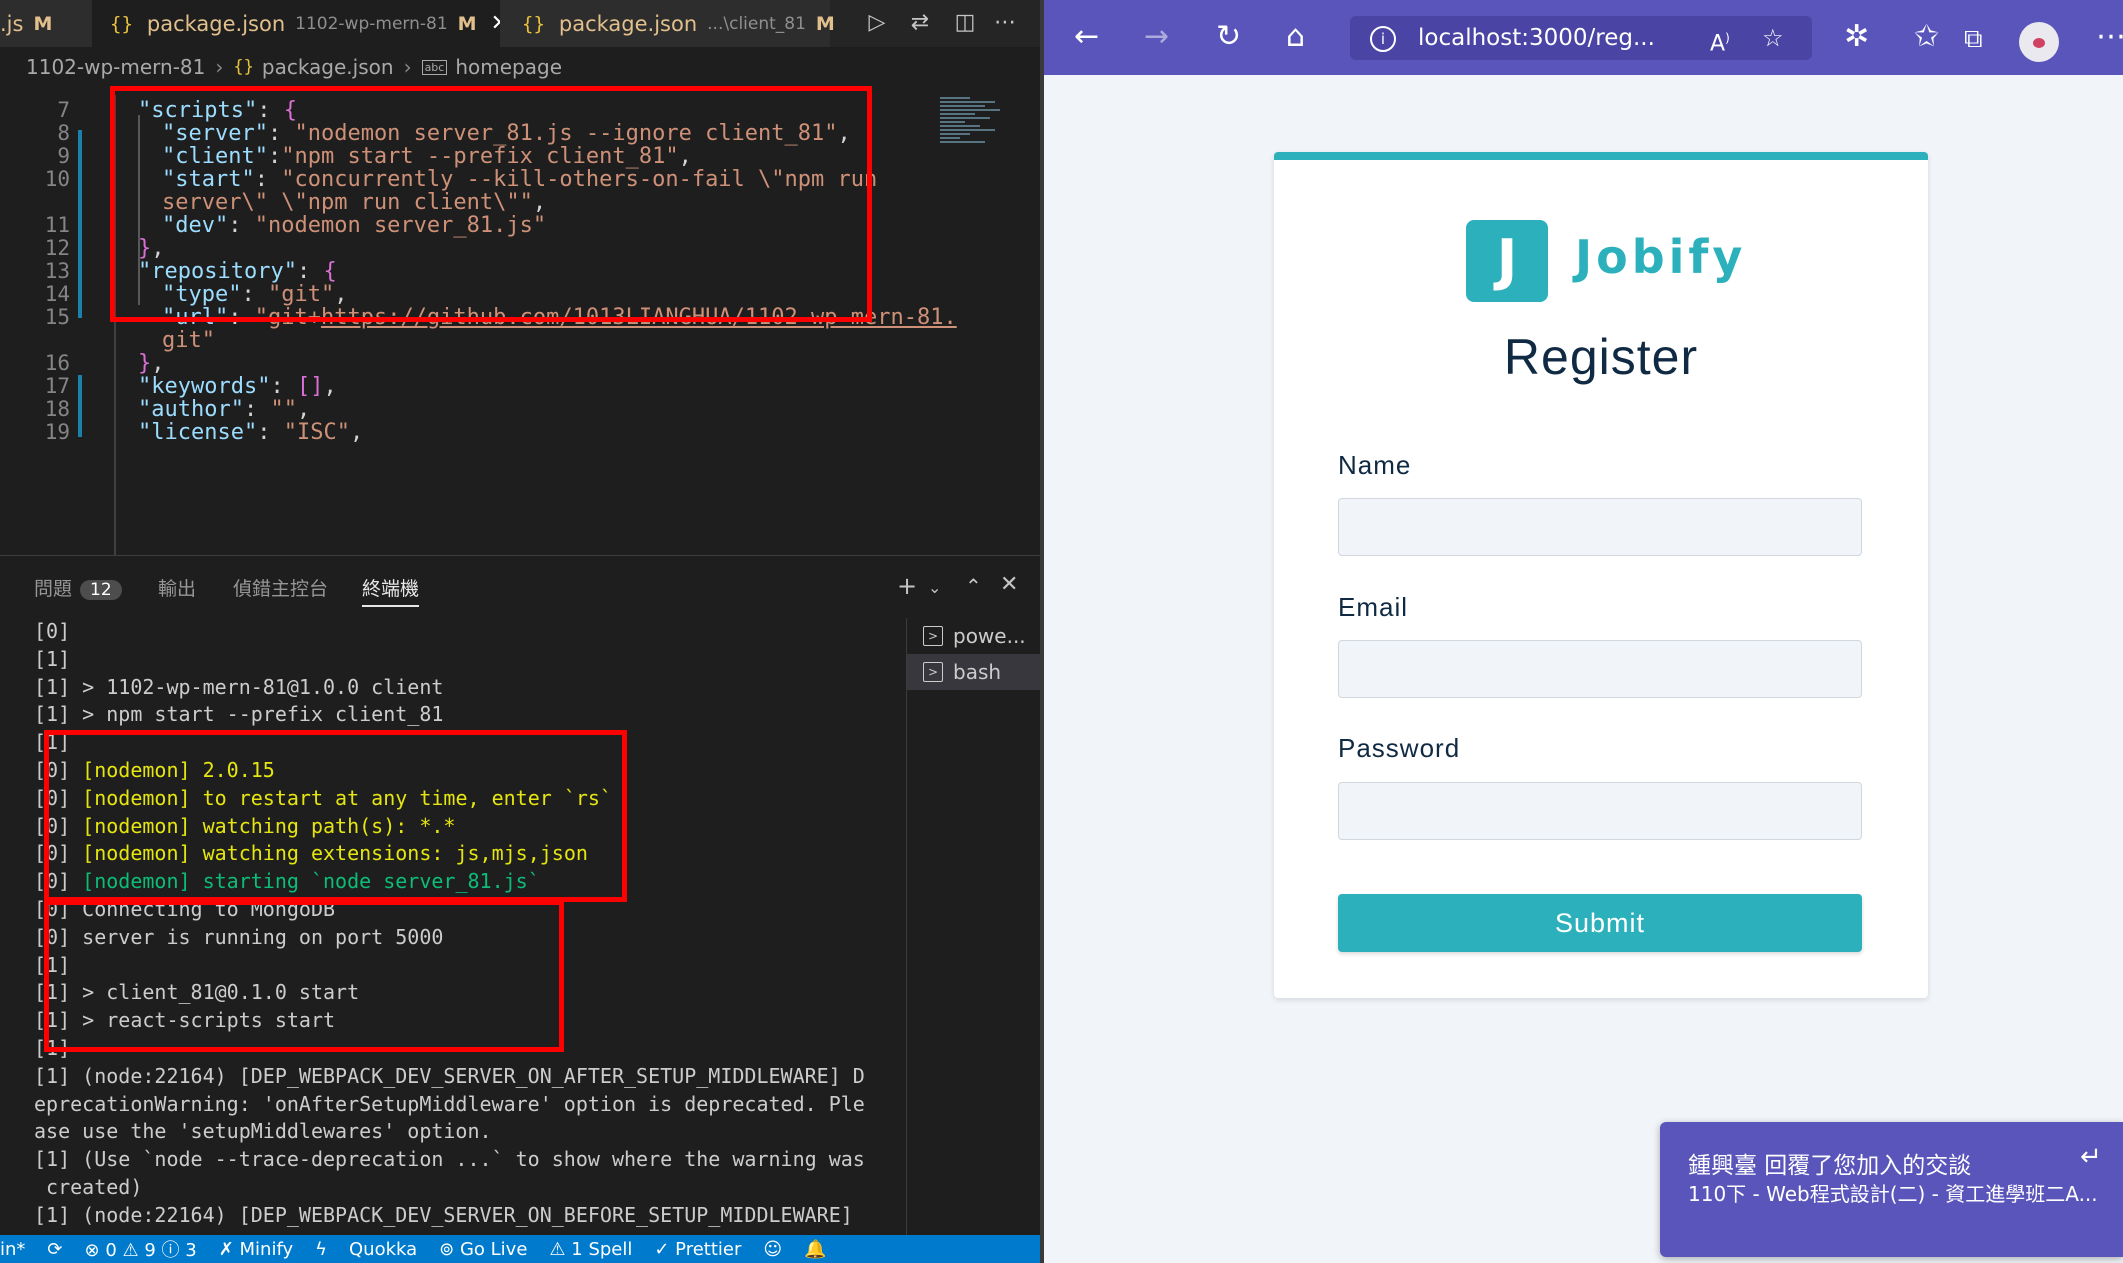 This screenshot has height=1263, width=2123. I want to click on minimap, so click(980, 140).